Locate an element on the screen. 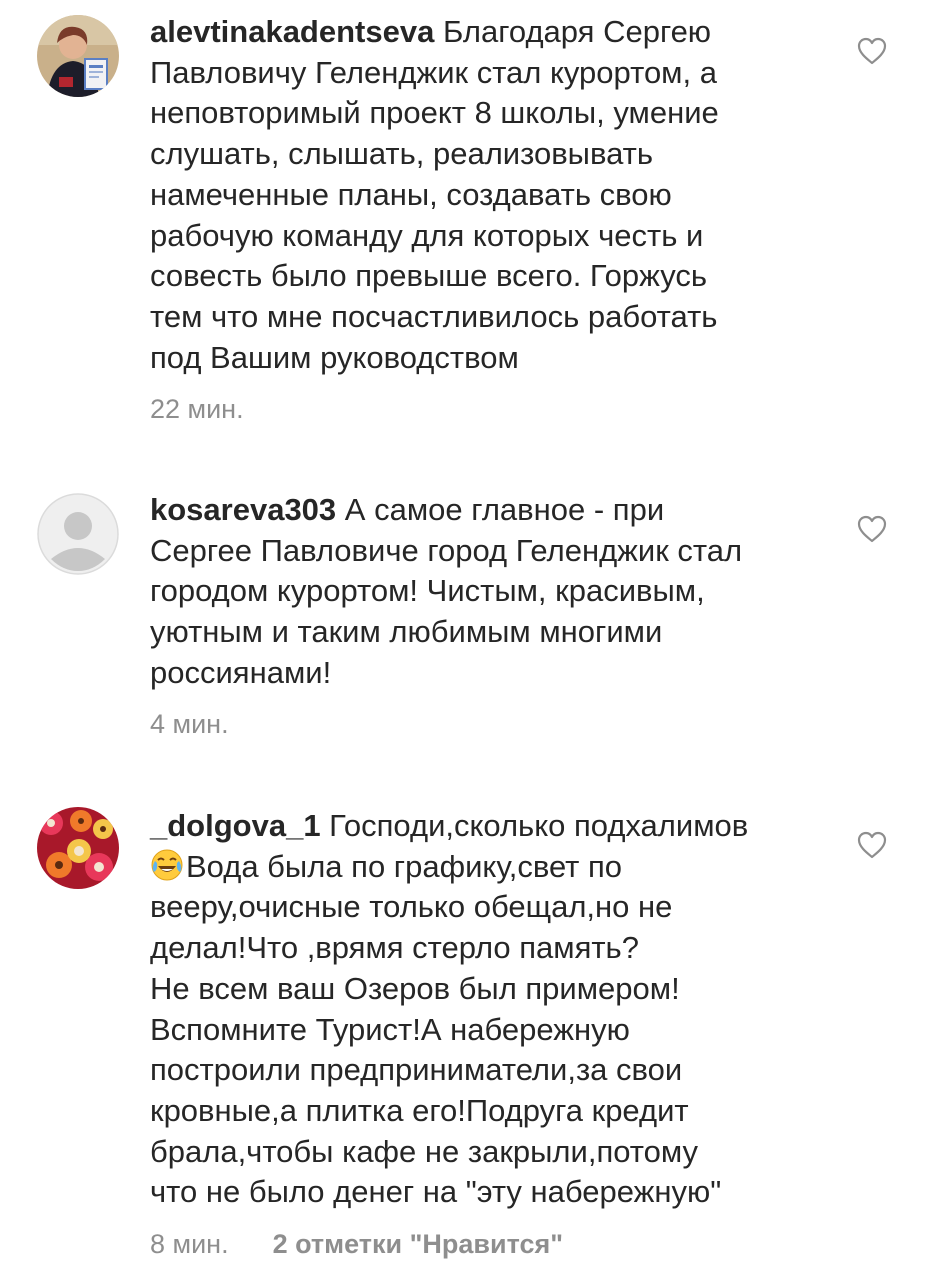  comment-time: 4 мин. is located at coordinates (189, 724).